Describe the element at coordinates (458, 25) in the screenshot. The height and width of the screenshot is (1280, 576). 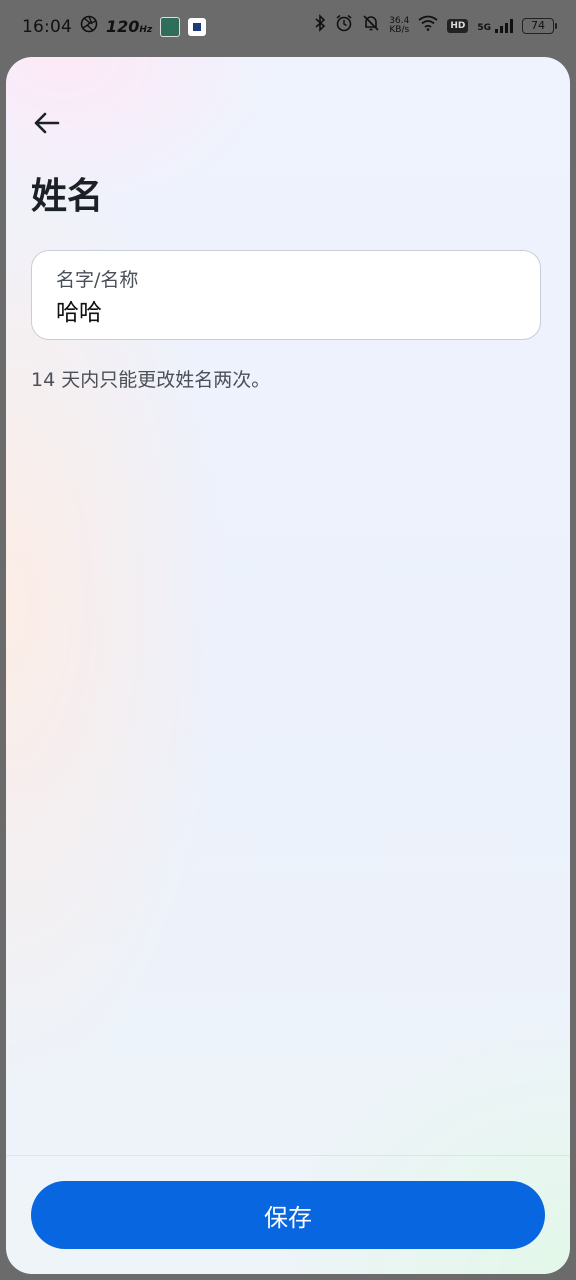
I see `hd-badge: HD` at that location.